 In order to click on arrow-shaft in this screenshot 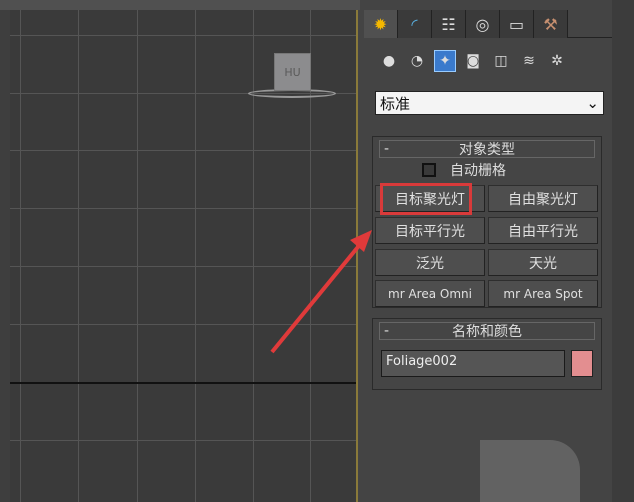, I will do `click(317, 297)`.